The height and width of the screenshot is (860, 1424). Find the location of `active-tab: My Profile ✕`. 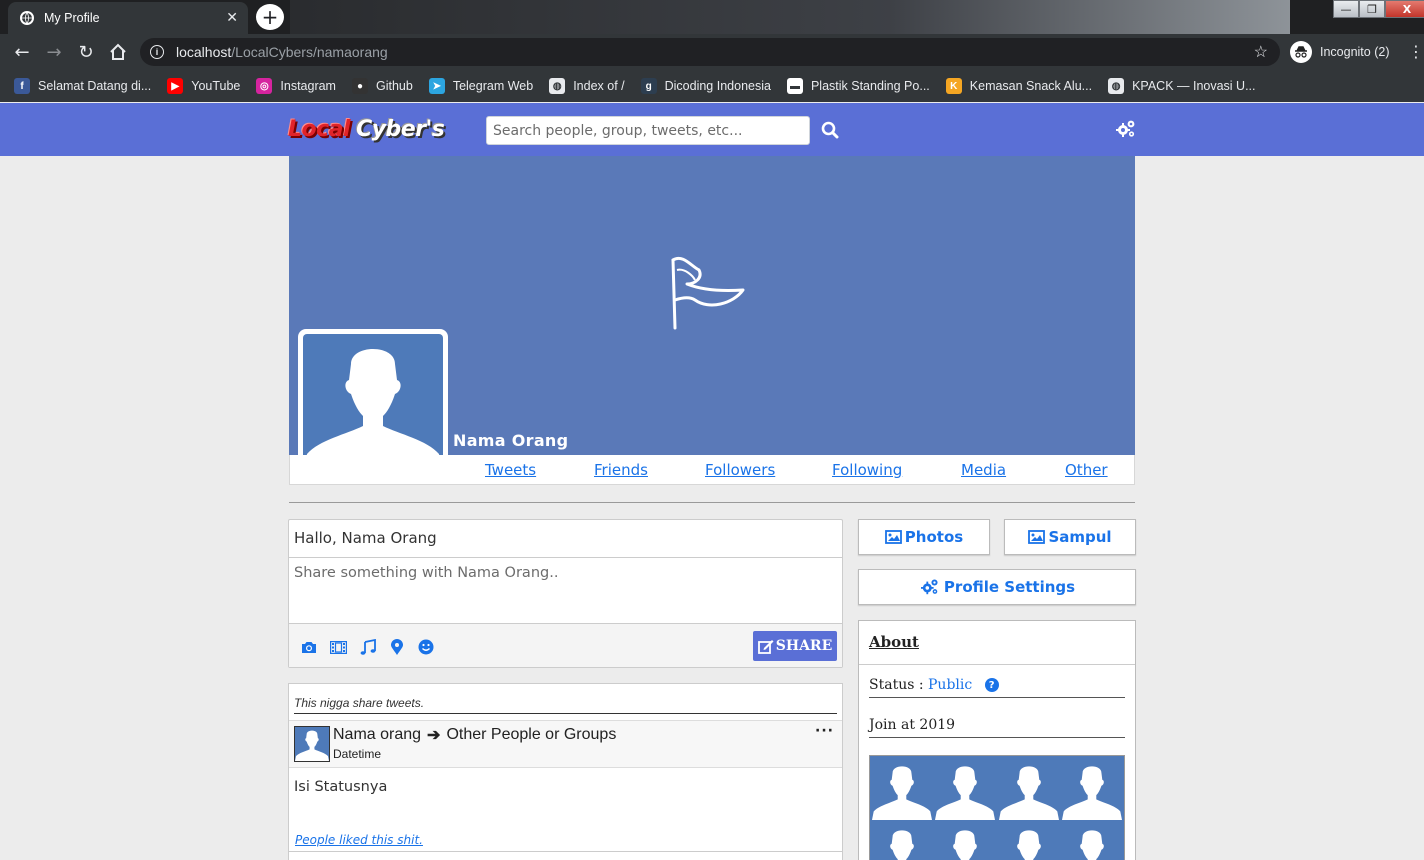

active-tab: My Profile ✕ is located at coordinates (128, 18).